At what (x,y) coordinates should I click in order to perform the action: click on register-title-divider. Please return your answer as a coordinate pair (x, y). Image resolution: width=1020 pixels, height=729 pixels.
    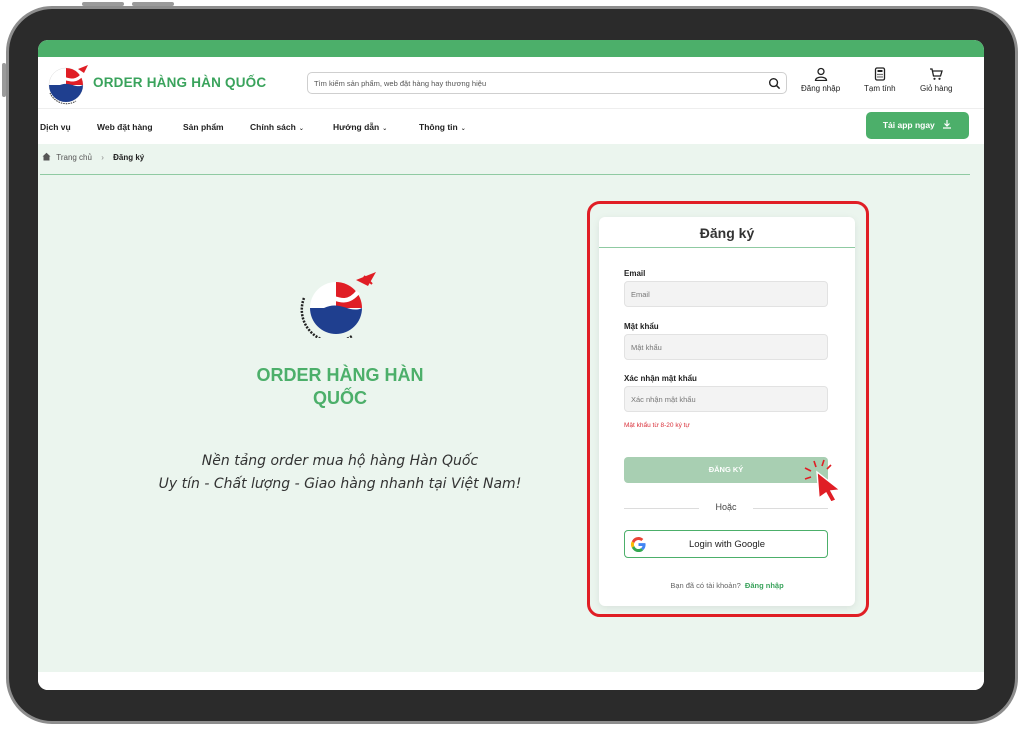
    Looking at the image, I should click on (727, 247).